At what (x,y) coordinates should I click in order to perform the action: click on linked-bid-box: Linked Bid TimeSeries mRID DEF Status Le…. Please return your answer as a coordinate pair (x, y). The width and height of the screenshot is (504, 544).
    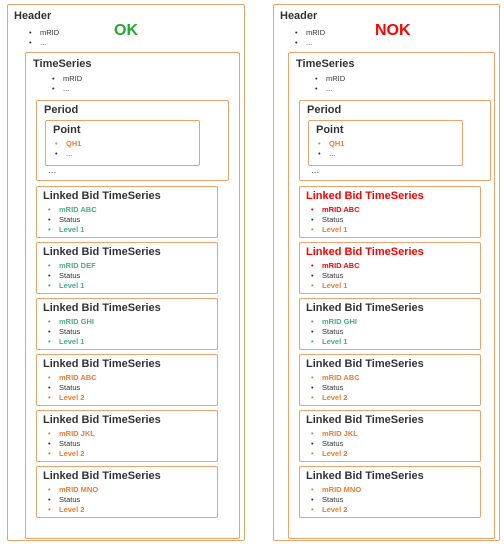
    Looking at the image, I should click on (127, 268).